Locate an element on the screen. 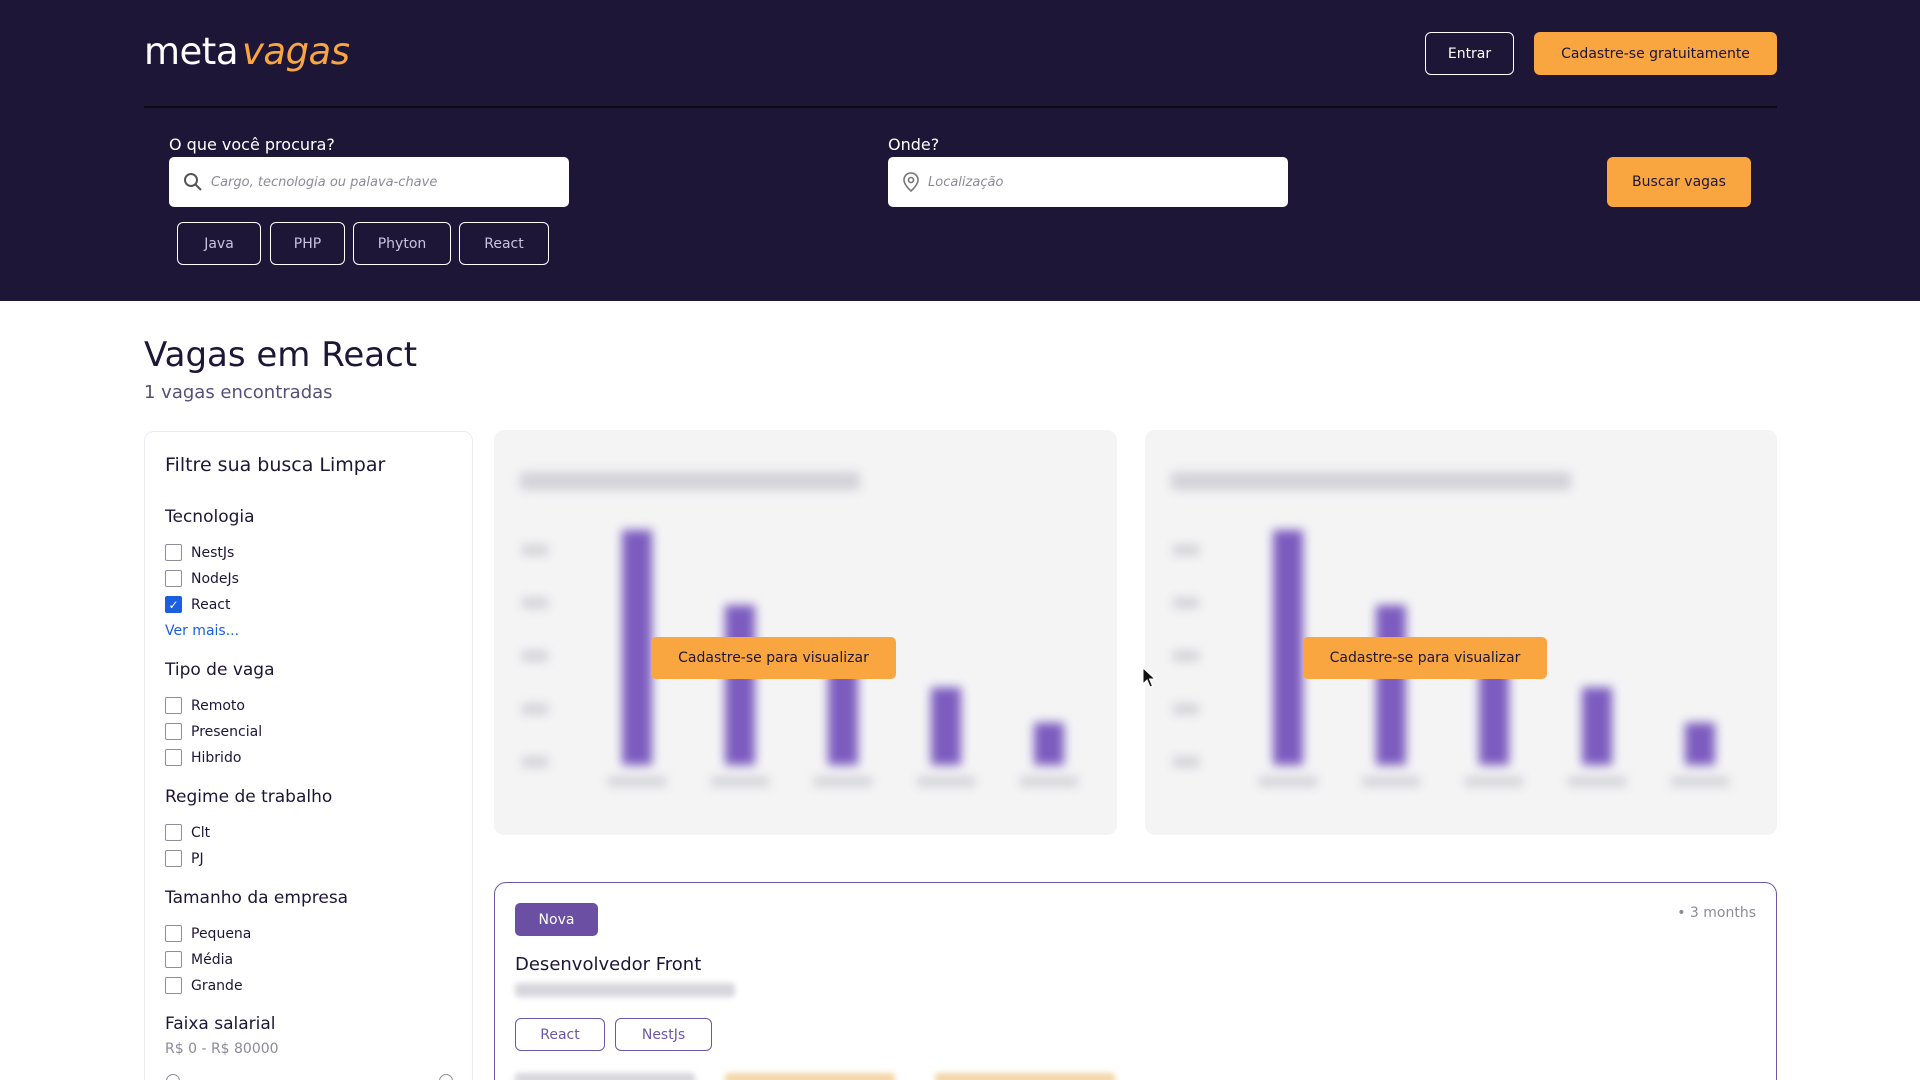  filter-option-label: Remoto is located at coordinates (218, 705).